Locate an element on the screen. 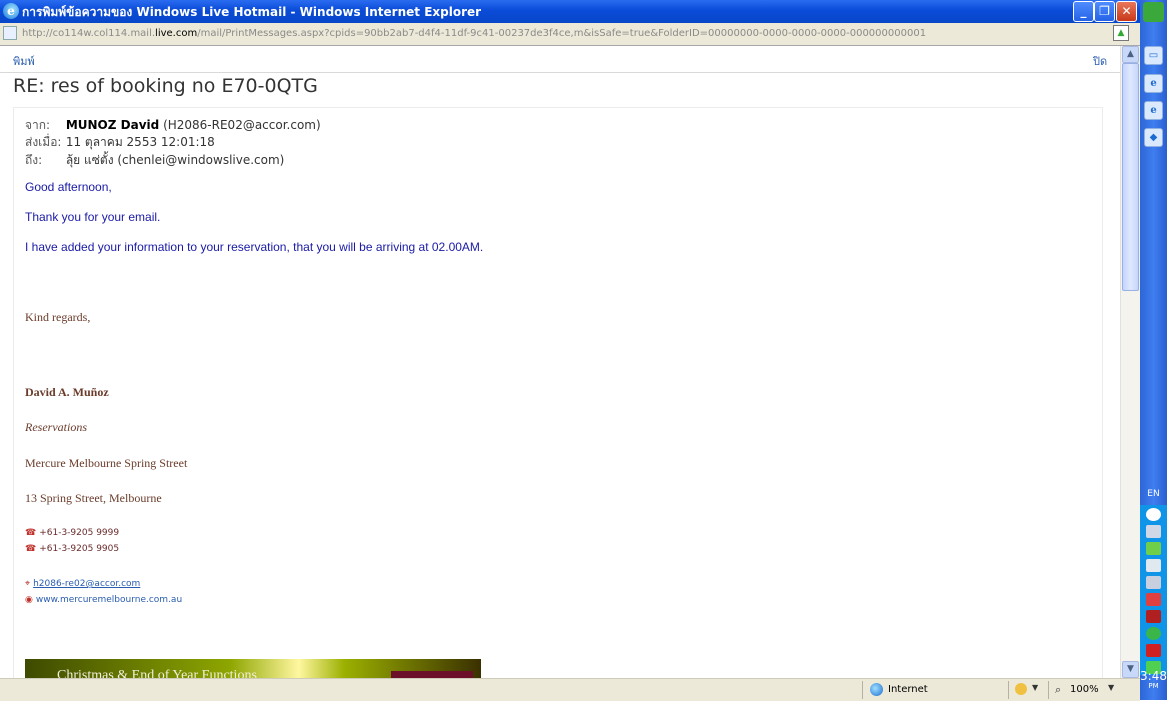 This screenshot has height=701, width=1167. zoom-icon: ⌕ is located at coordinates (1058, 690).